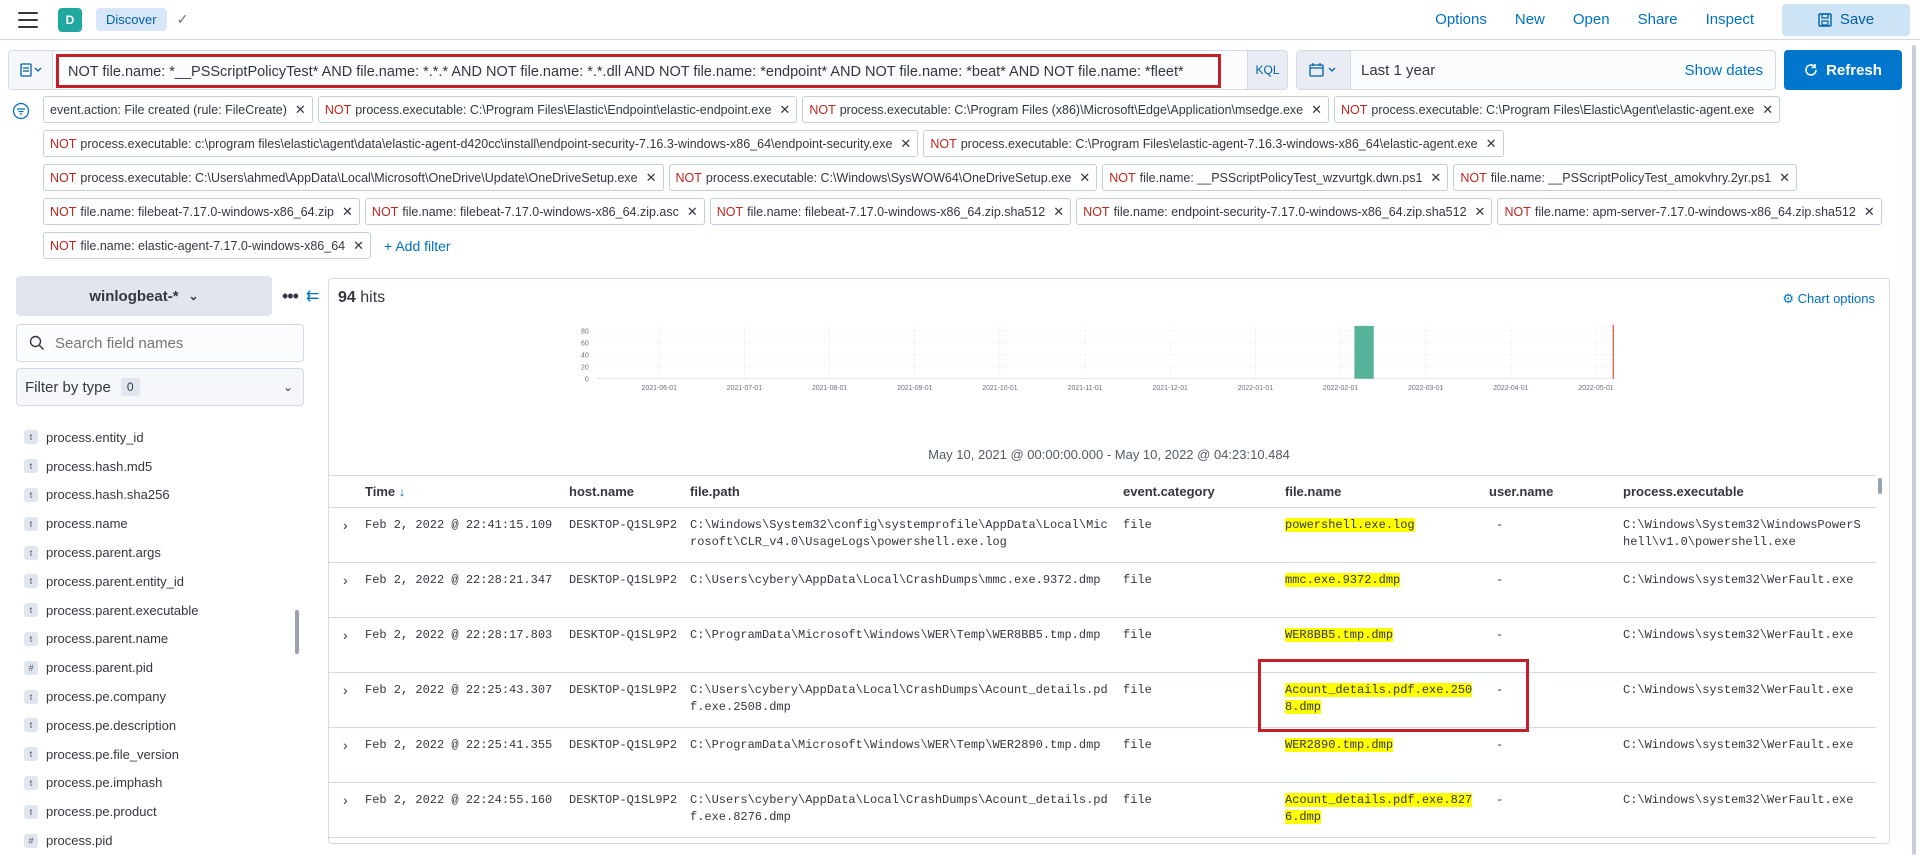 The height and width of the screenshot is (859, 1920). I want to click on field-item: t process.pe.file_version, so click(171, 754).